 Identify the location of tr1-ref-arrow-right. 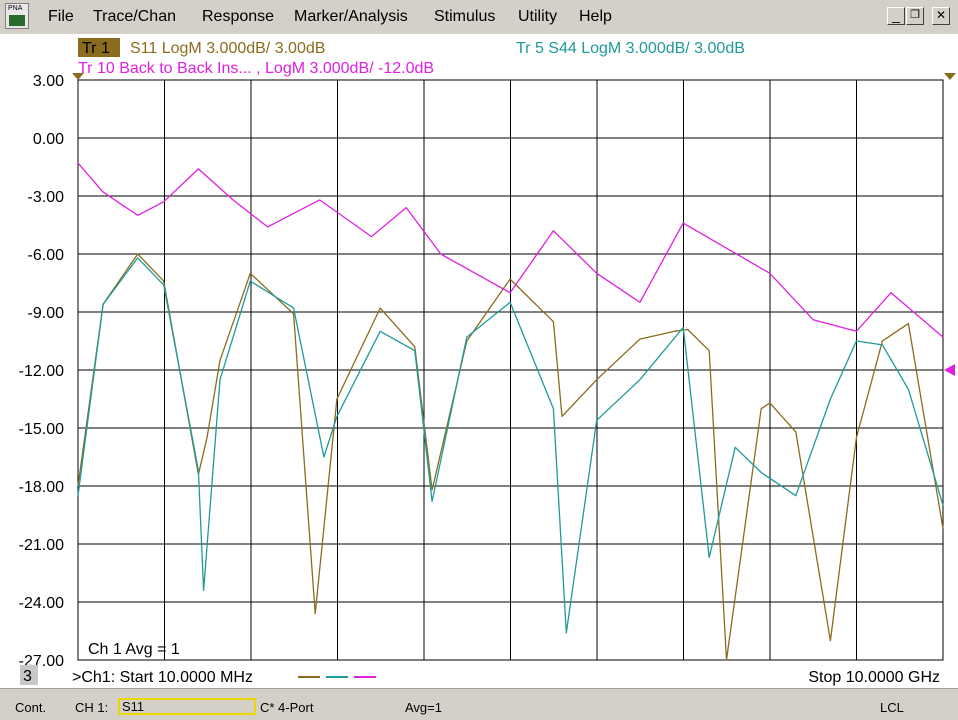
(950, 76).